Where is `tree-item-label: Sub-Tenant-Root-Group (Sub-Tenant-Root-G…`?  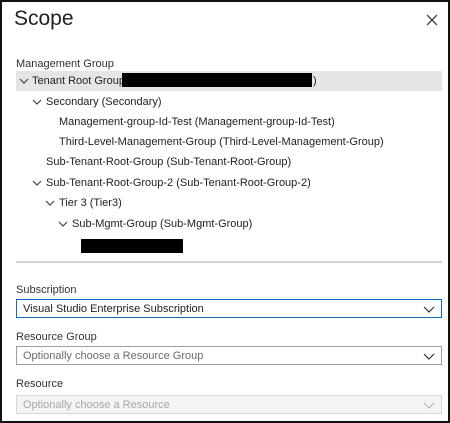 tree-item-label: Sub-Tenant-Root-Group (Sub-Tenant-Root-G… is located at coordinates (169, 162).